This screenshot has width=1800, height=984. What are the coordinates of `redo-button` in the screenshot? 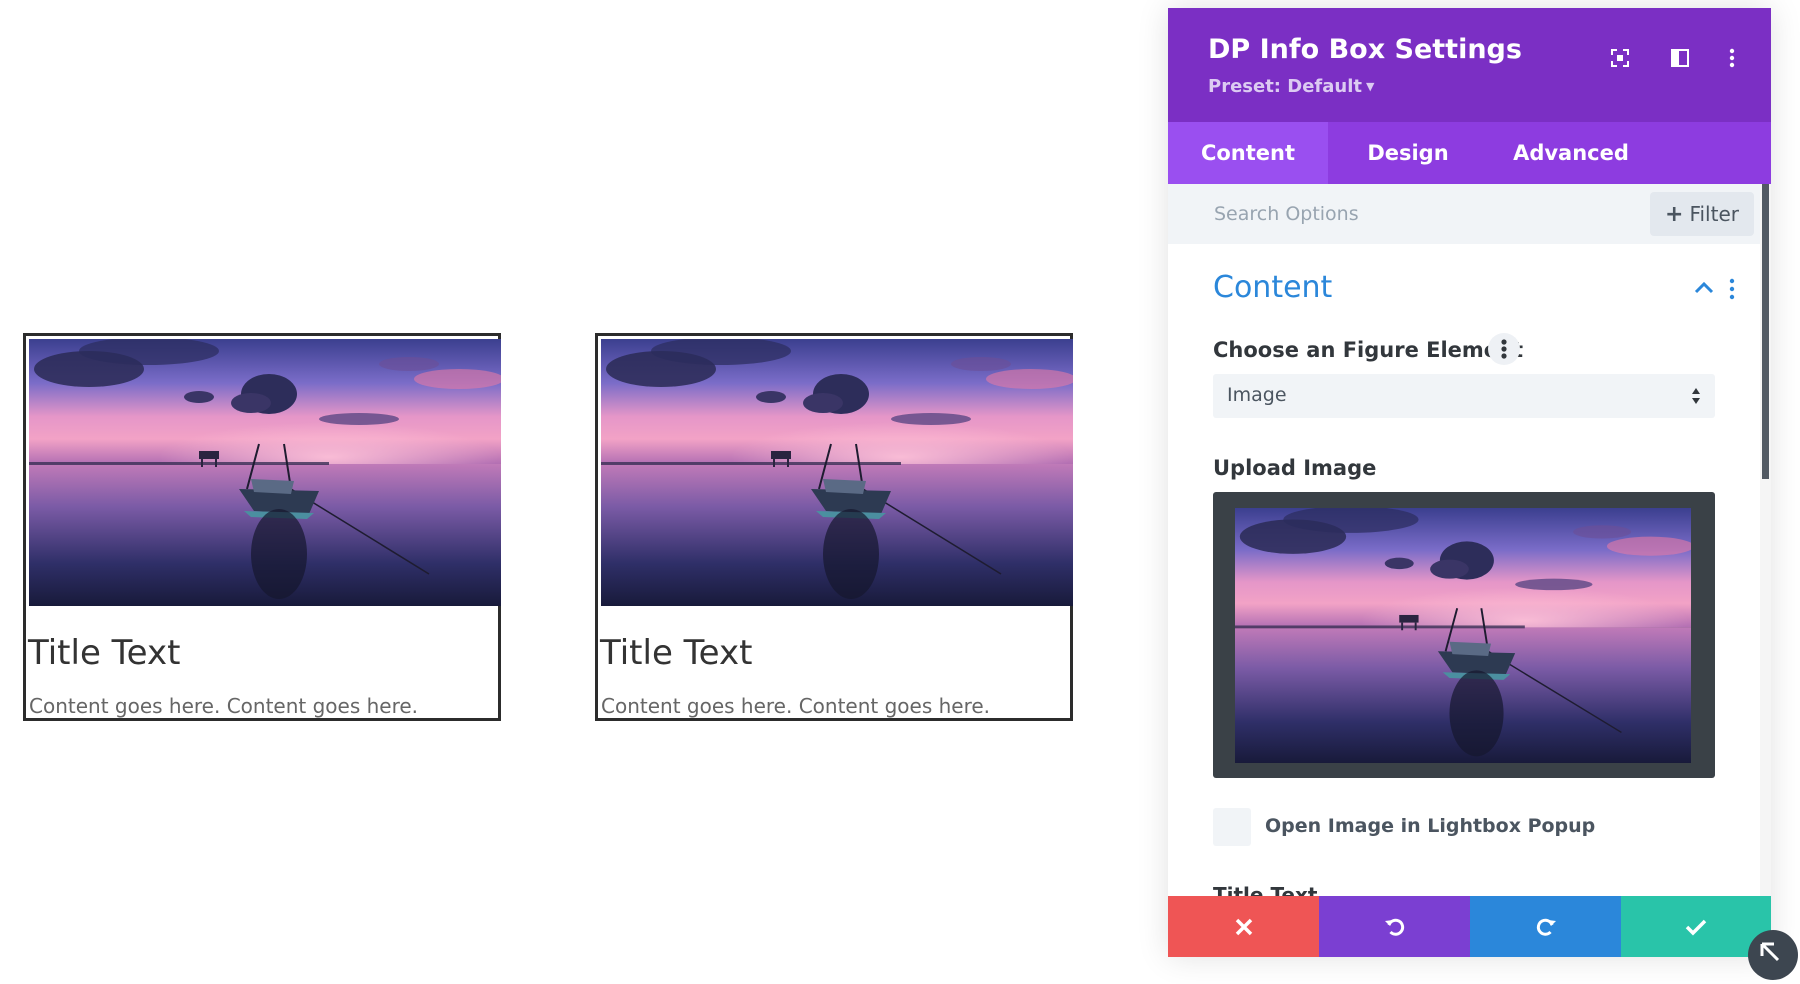 It's located at (1545, 926).